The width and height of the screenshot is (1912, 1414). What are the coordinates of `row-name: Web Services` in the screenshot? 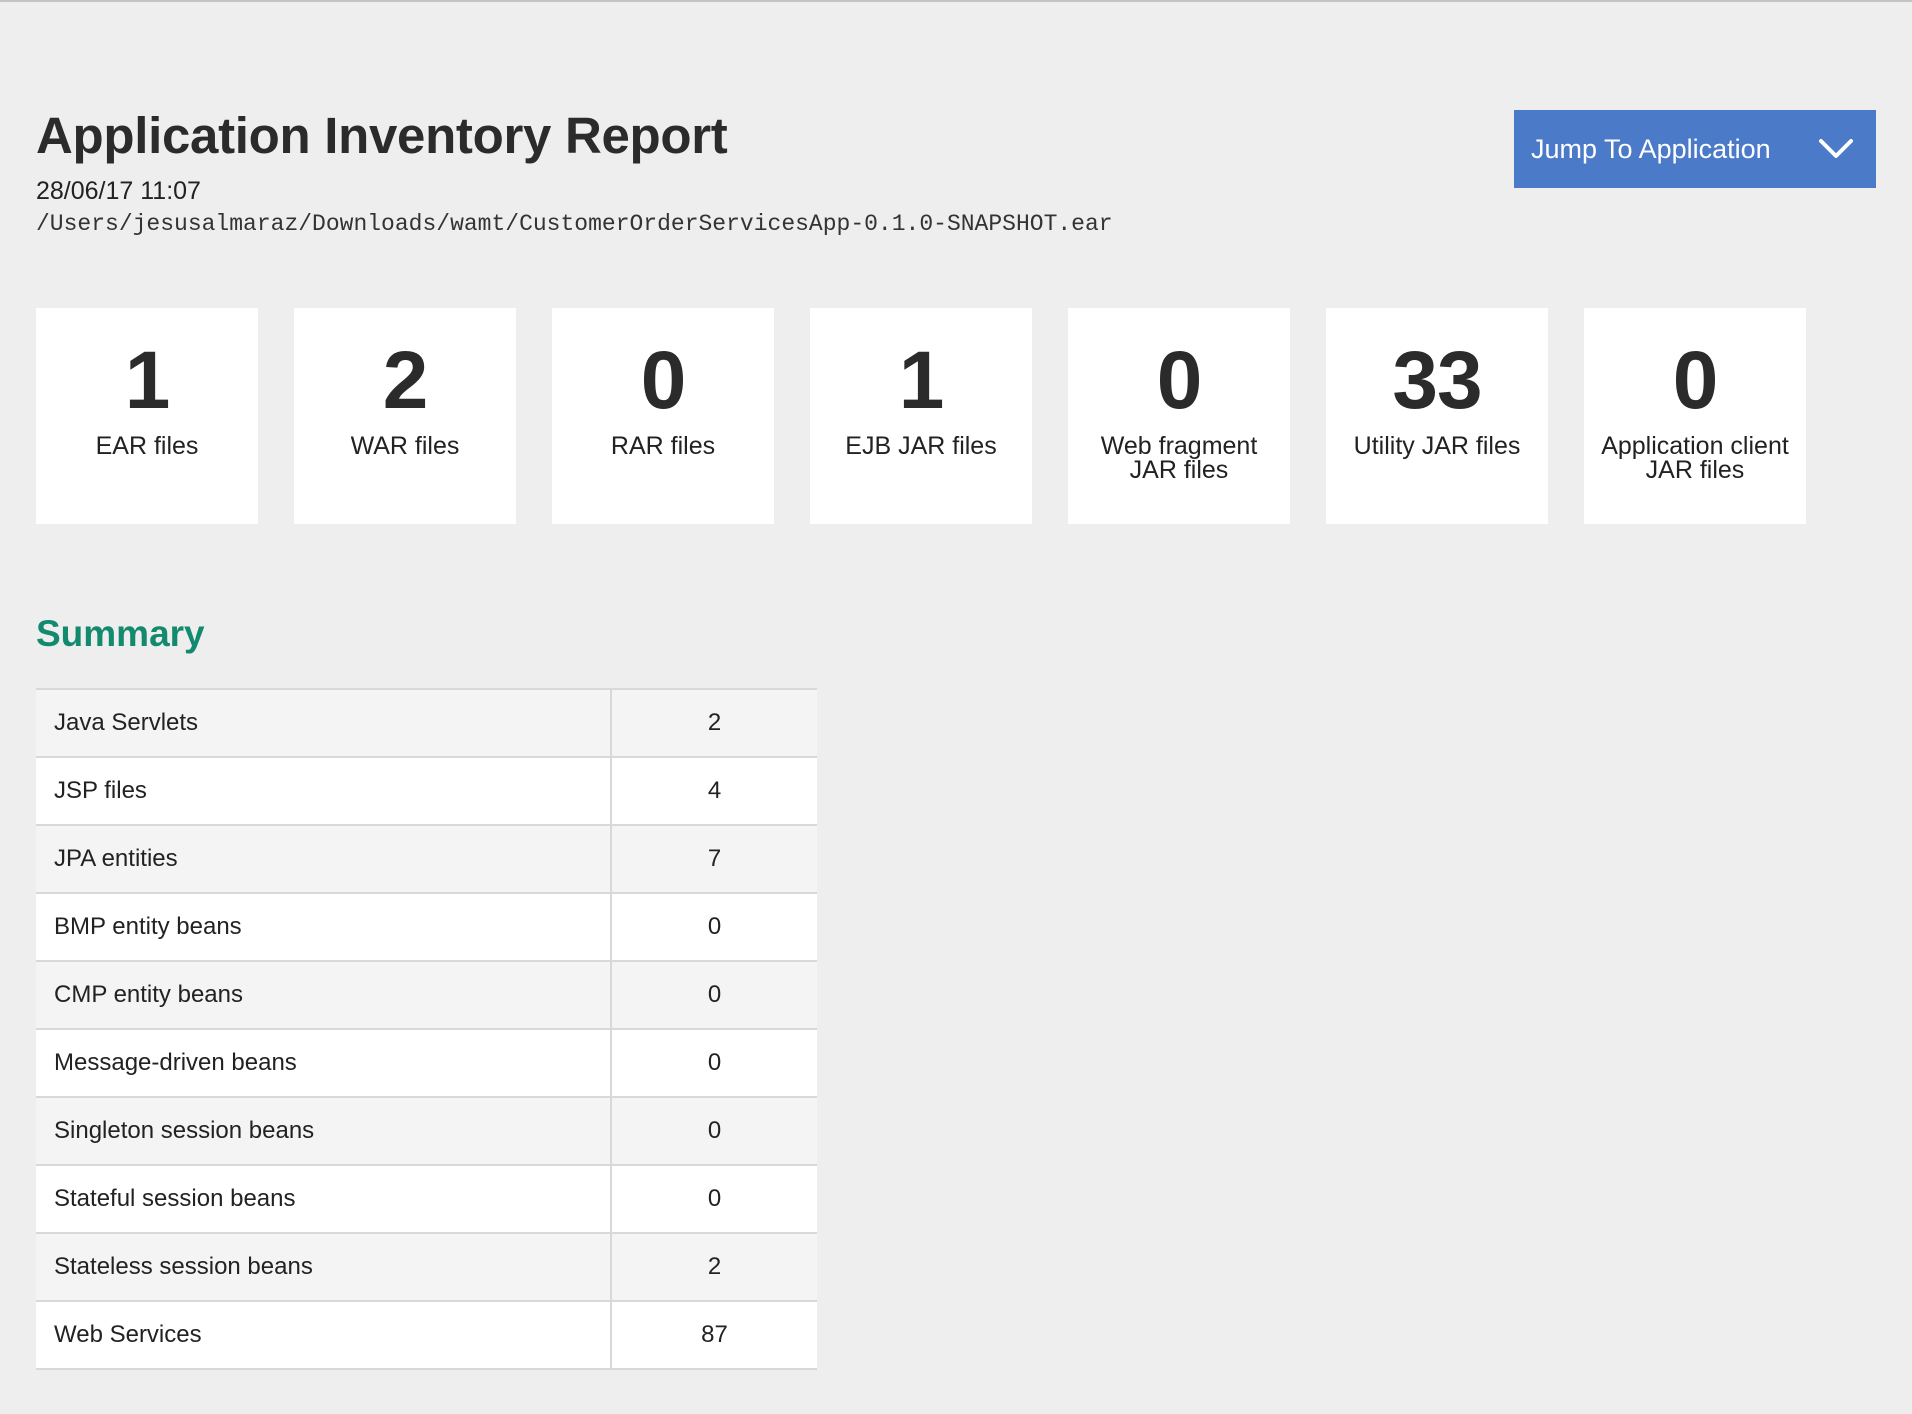 It's located at (324, 1335).